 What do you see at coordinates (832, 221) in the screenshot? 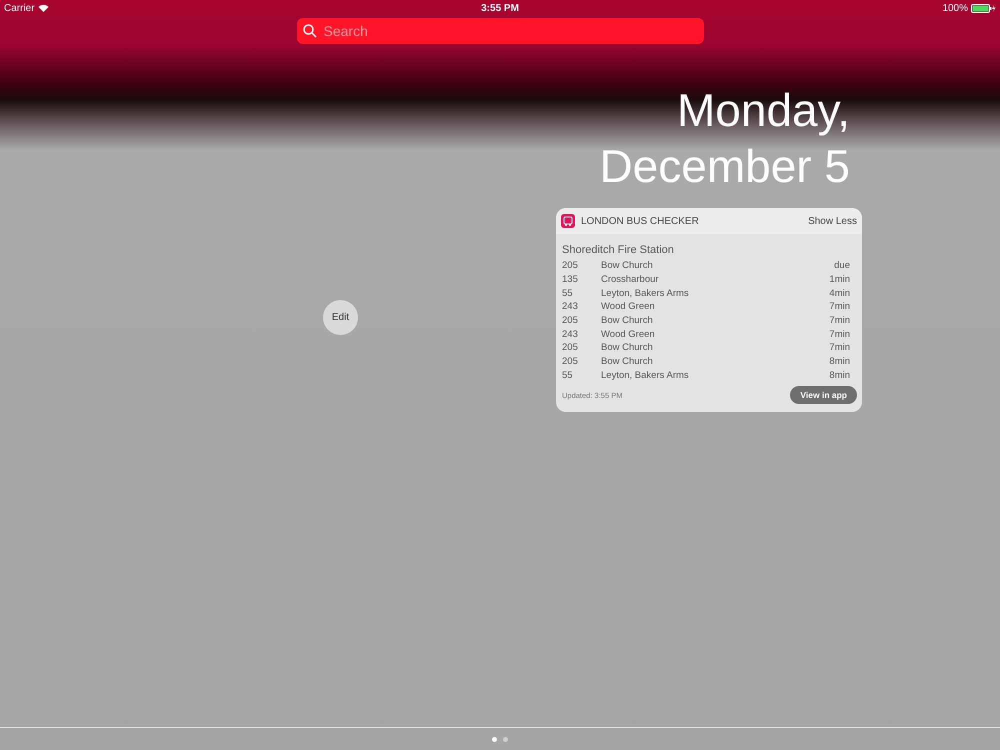
I see `show-less-button: Show Less` at bounding box center [832, 221].